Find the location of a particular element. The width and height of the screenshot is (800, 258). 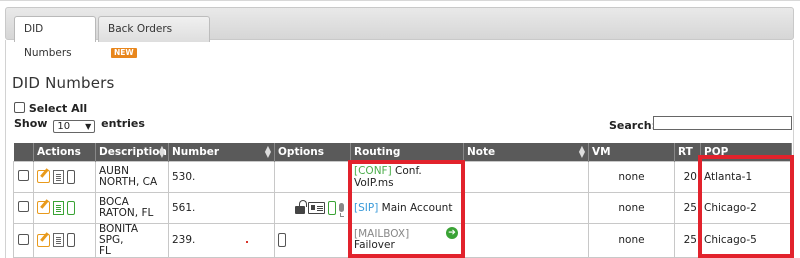

col-options: Options is located at coordinates (312, 152).